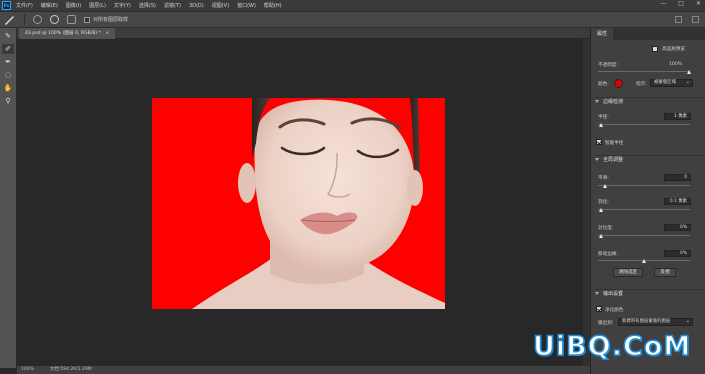 Image resolution: width=705 pixels, height=374 pixels. I want to click on menu-filter: 滤镜(T), so click(172, 5).